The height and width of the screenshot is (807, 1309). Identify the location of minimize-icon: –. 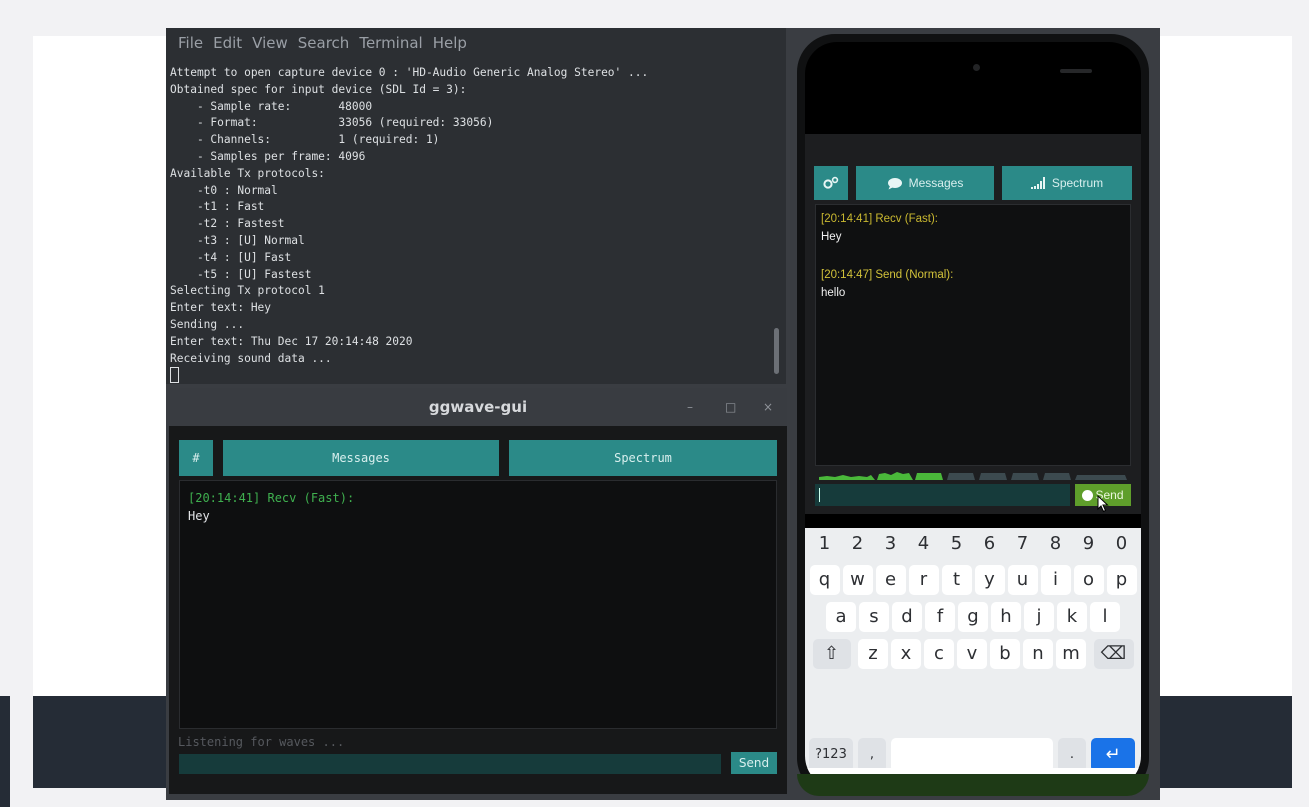
(690, 407).